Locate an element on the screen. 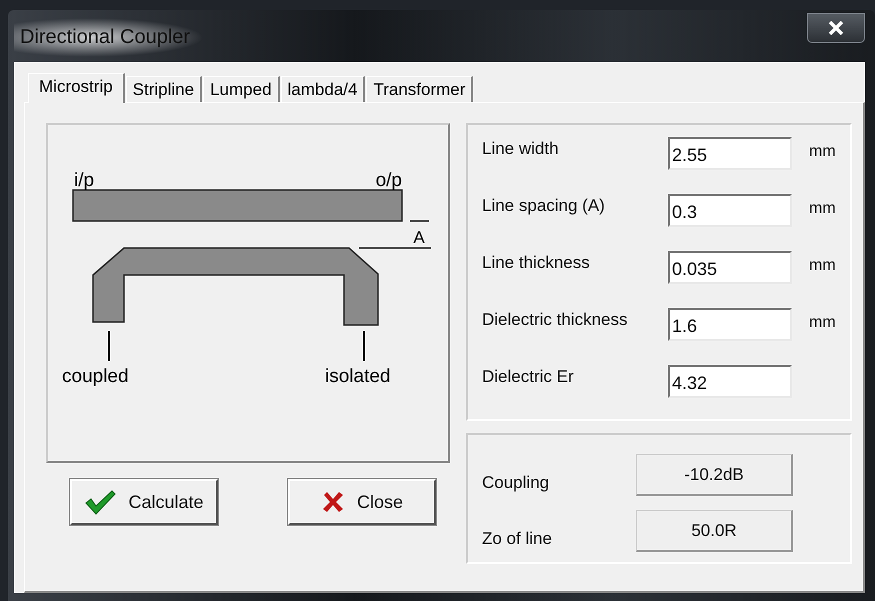 This screenshot has width=875, height=601. tab: Transformer is located at coordinates (420, 89).